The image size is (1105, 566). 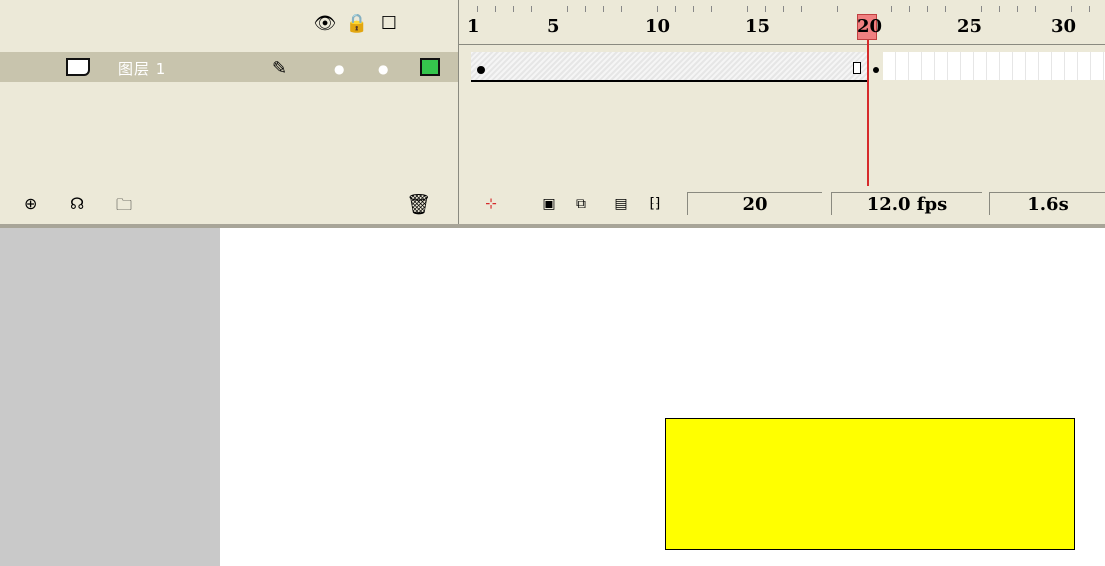 I want to click on ruler-label-25: 25, so click(x=970, y=26).